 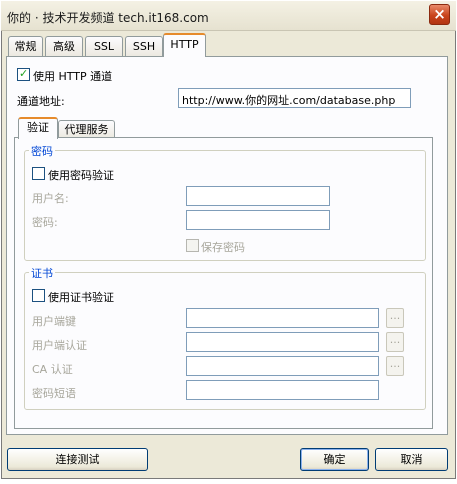 What do you see at coordinates (184, 45) in the screenshot?
I see `tab-http: HTTP` at bounding box center [184, 45].